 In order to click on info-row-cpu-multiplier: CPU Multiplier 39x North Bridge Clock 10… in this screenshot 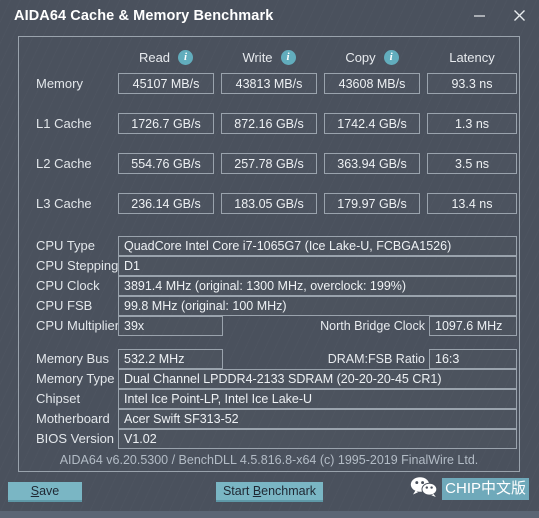, I will do `click(269, 326)`.